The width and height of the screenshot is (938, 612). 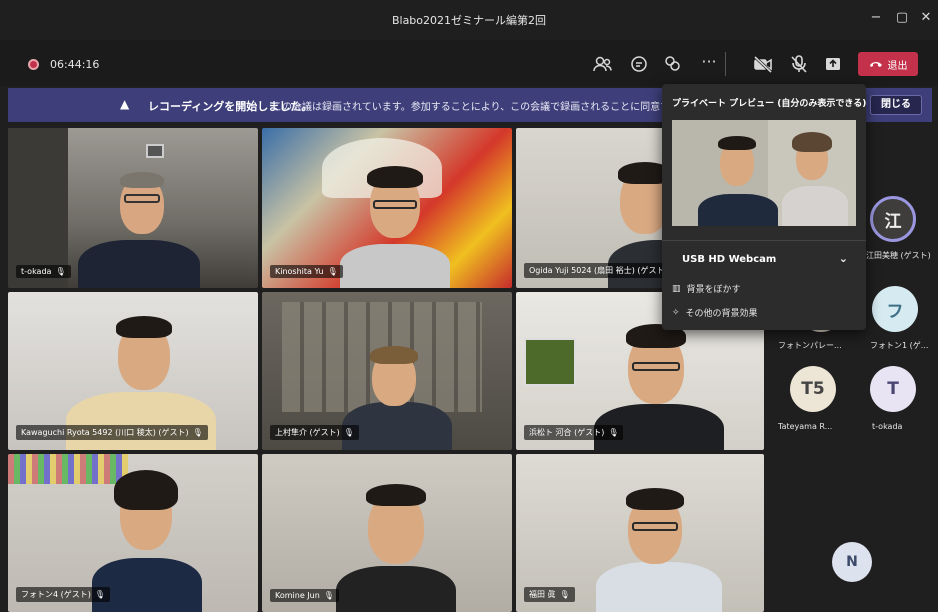 What do you see at coordinates (709, 64) in the screenshot?
I see `more-options-icon: ···` at bounding box center [709, 64].